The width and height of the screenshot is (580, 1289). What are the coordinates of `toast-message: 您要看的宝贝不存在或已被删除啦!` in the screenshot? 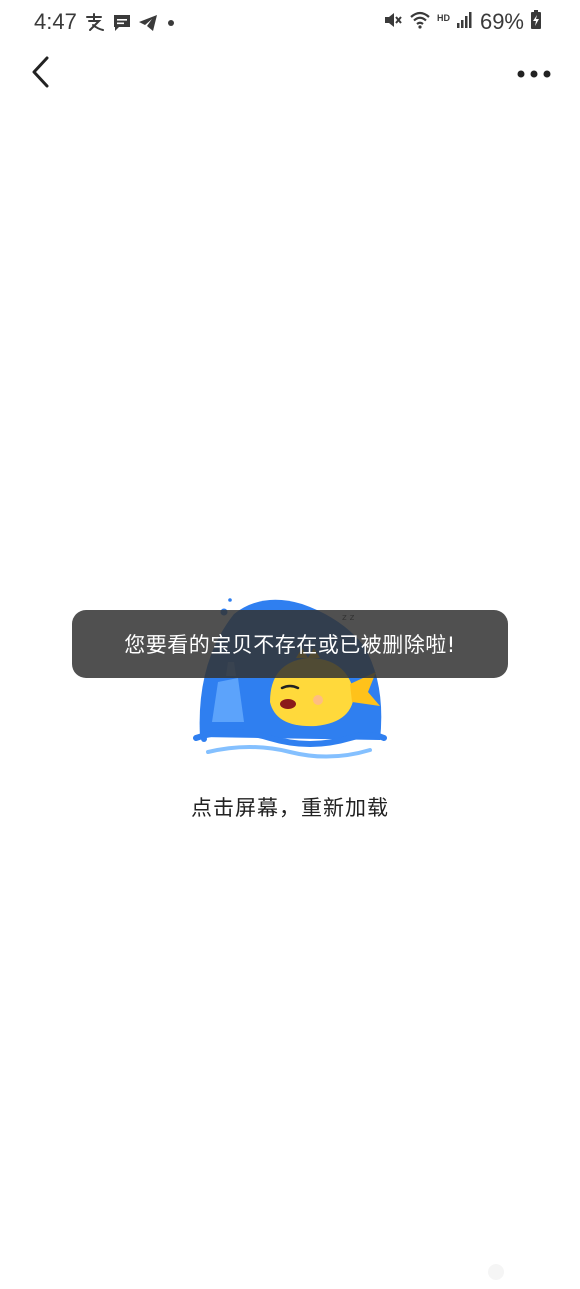 It's located at (290, 644).